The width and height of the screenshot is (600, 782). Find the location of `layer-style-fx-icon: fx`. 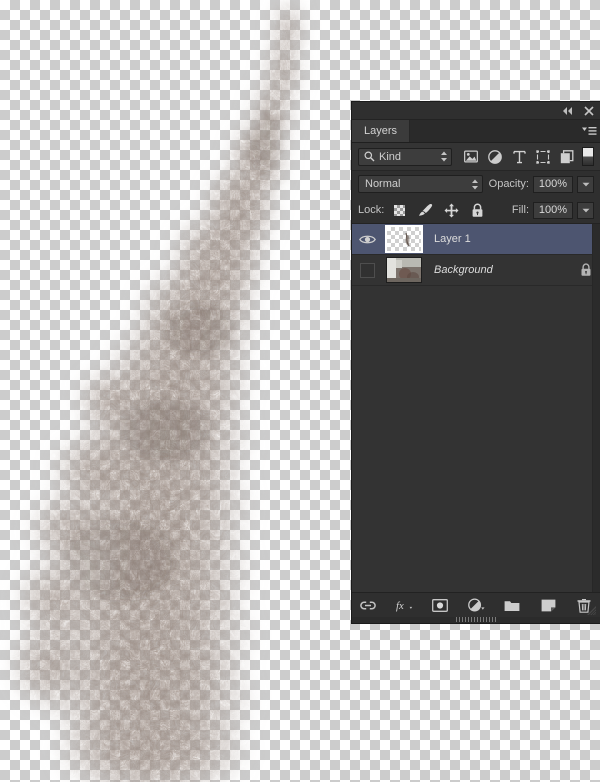

layer-style-fx-icon: fx is located at coordinates (404, 605).